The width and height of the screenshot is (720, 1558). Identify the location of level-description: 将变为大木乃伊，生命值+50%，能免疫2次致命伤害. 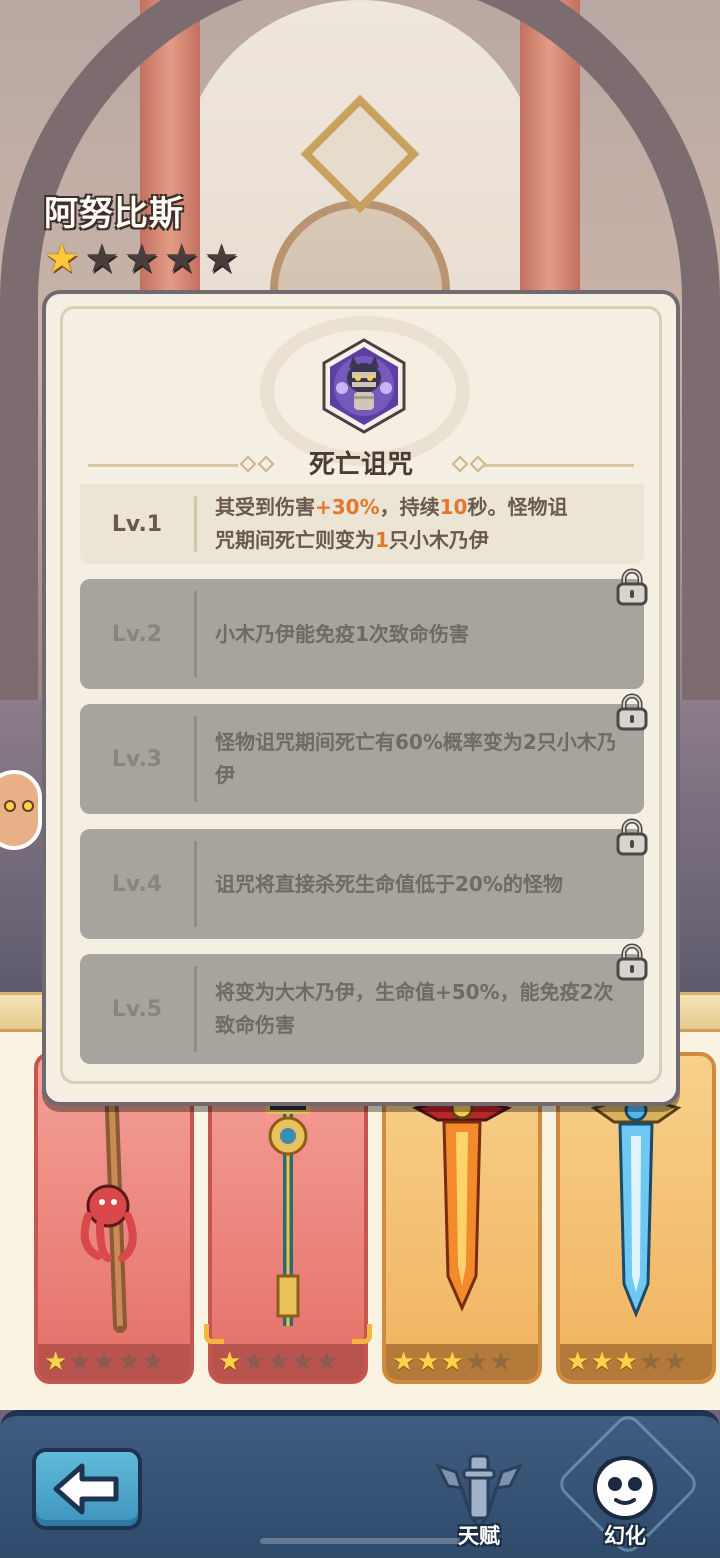
(414, 1008).